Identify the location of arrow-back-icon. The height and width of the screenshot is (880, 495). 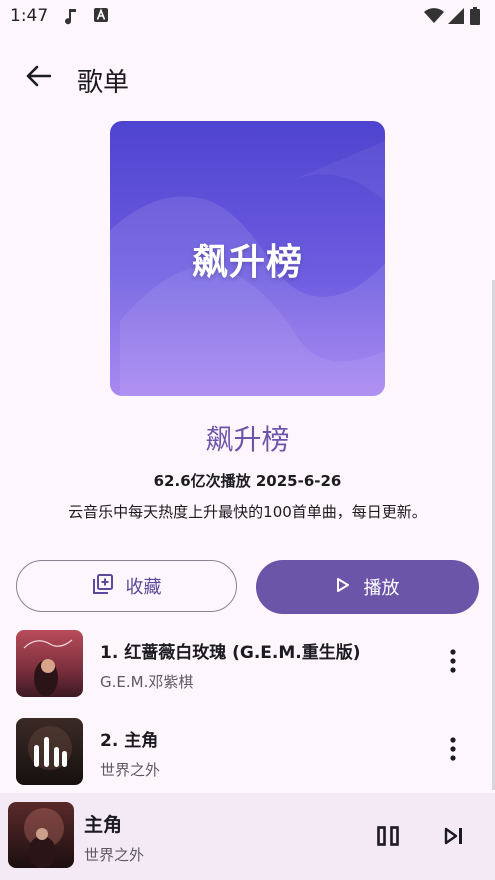
(38, 78).